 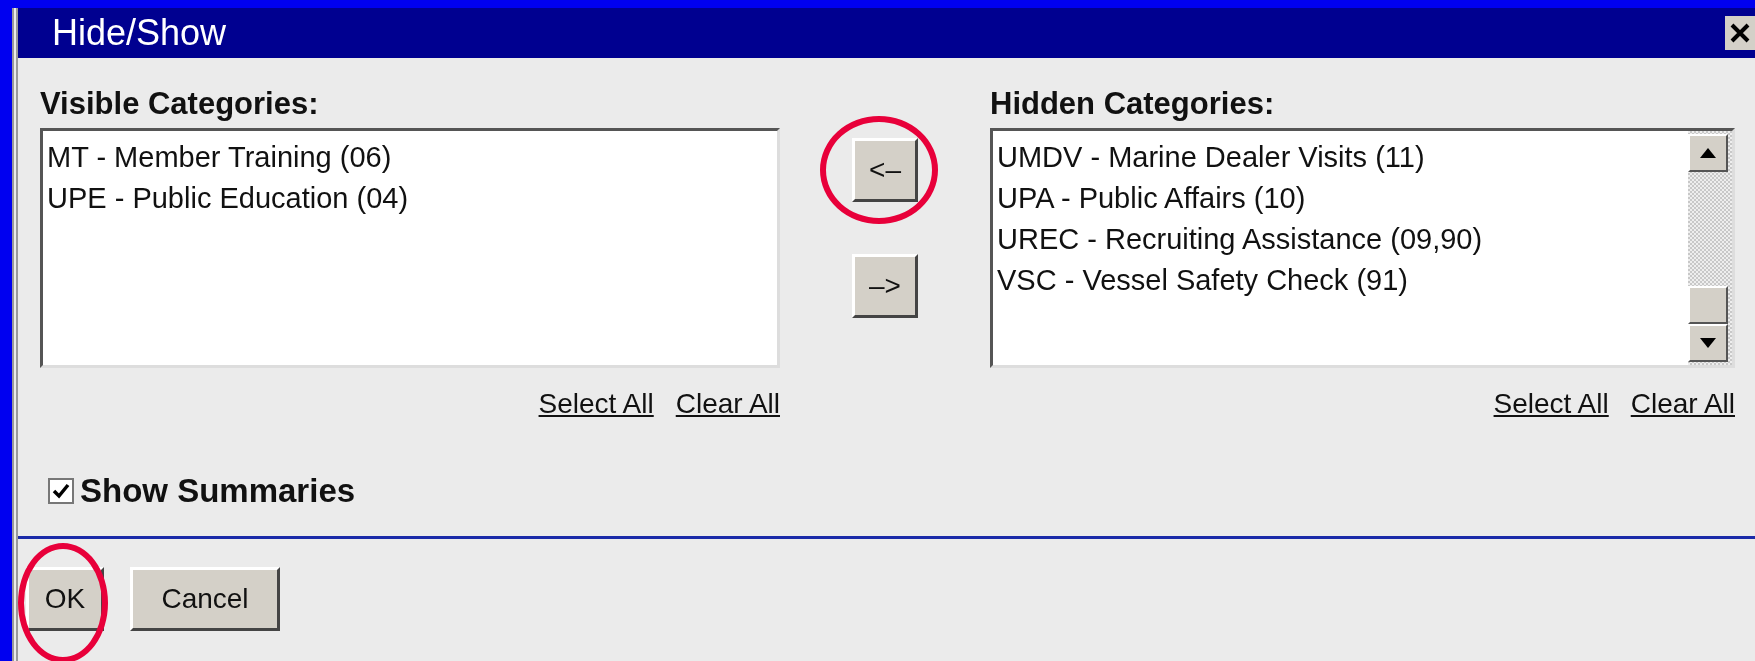 I want to click on scroll-down-button, so click(x=1708, y=343).